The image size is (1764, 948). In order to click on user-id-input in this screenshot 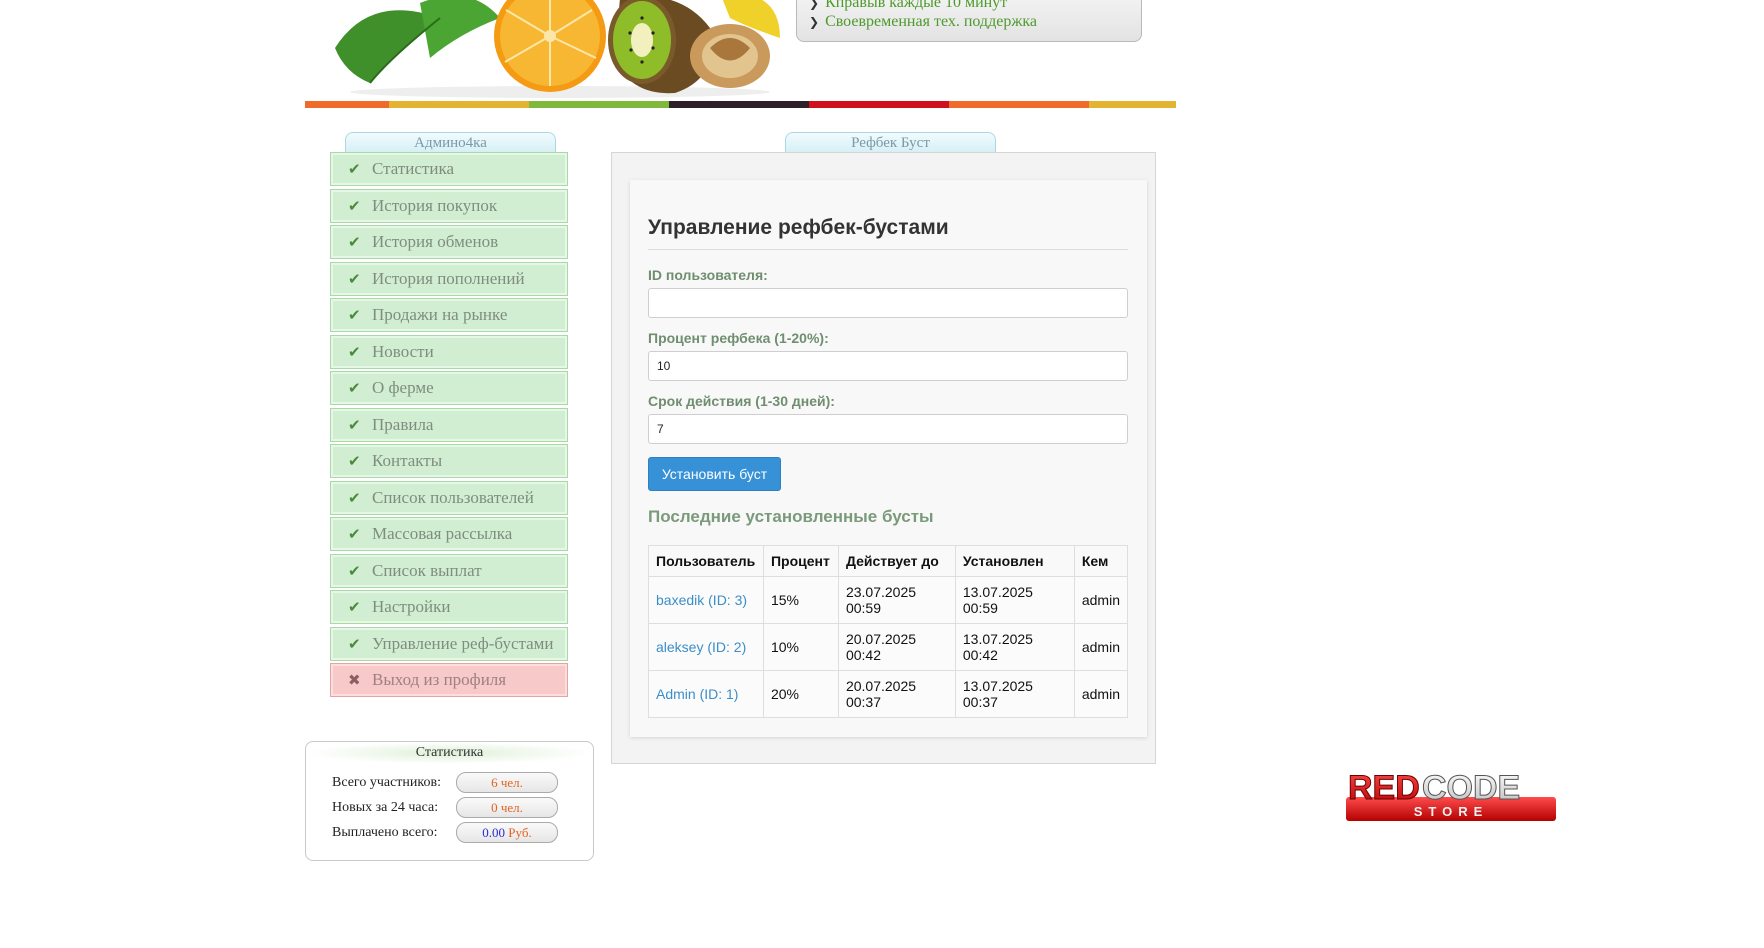, I will do `click(888, 303)`.